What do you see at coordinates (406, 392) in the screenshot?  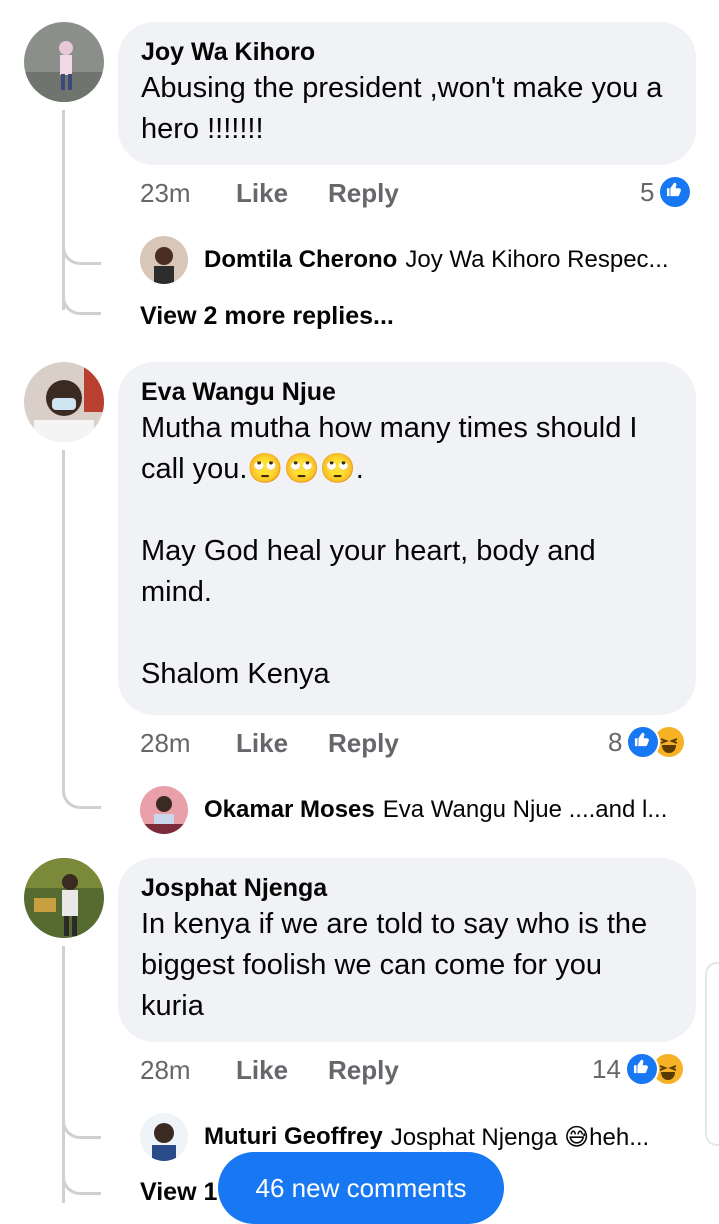 I see `comment-author: Eva Wangu Njue` at bounding box center [406, 392].